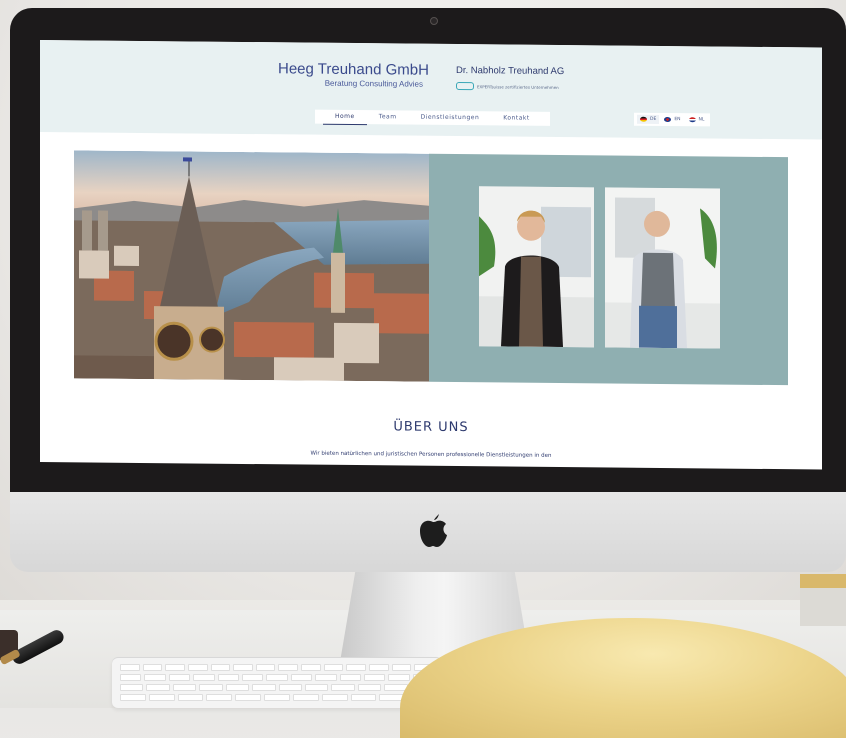  Describe the element at coordinates (643, 119) in the screenshot. I see `german-flag-icon` at that location.